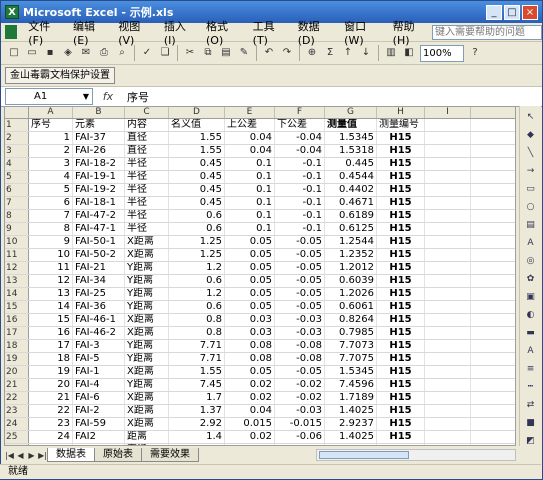 The height and width of the screenshot is (480, 543). Describe the element at coordinates (99, 294) in the screenshot. I see `cell: FAI-25` at that location.